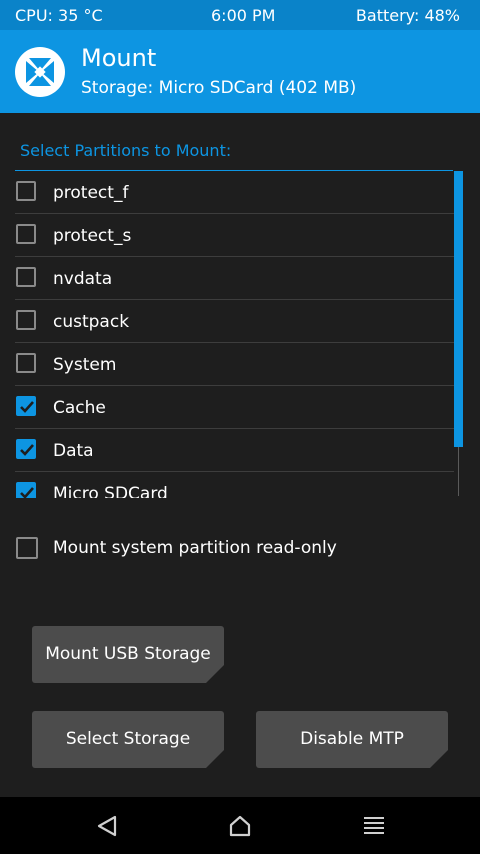 The image size is (480, 854). Describe the element at coordinates (128, 739) in the screenshot. I see `select-storage-button: Select Storage` at that location.